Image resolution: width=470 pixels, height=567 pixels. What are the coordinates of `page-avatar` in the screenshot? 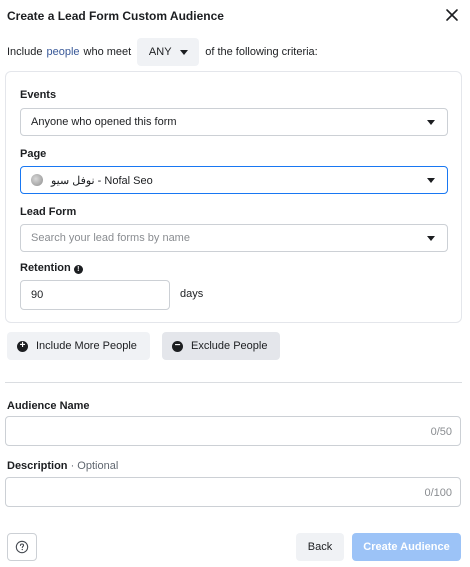 It's located at (37, 180).